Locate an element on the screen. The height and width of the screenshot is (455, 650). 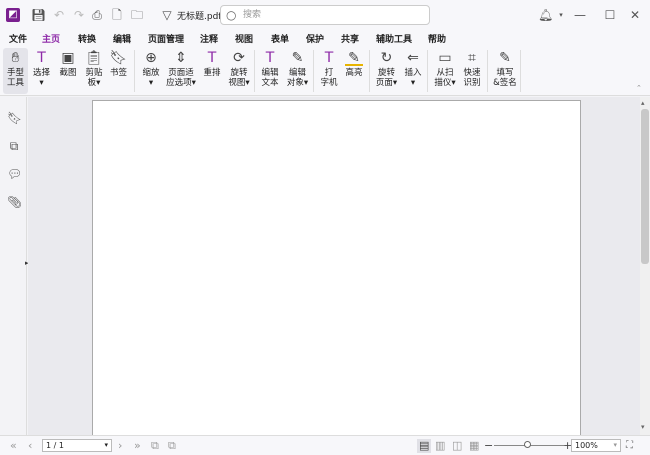
ribbon-button-hand: ✋︎ 手型 工具 is located at coordinates (15, 71).